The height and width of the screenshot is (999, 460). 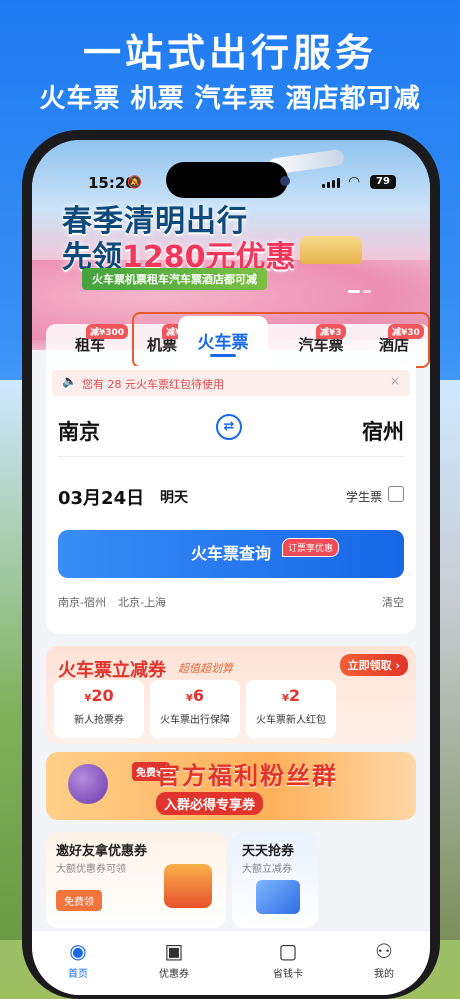 I want to click on camera-dot, so click(x=285, y=181).